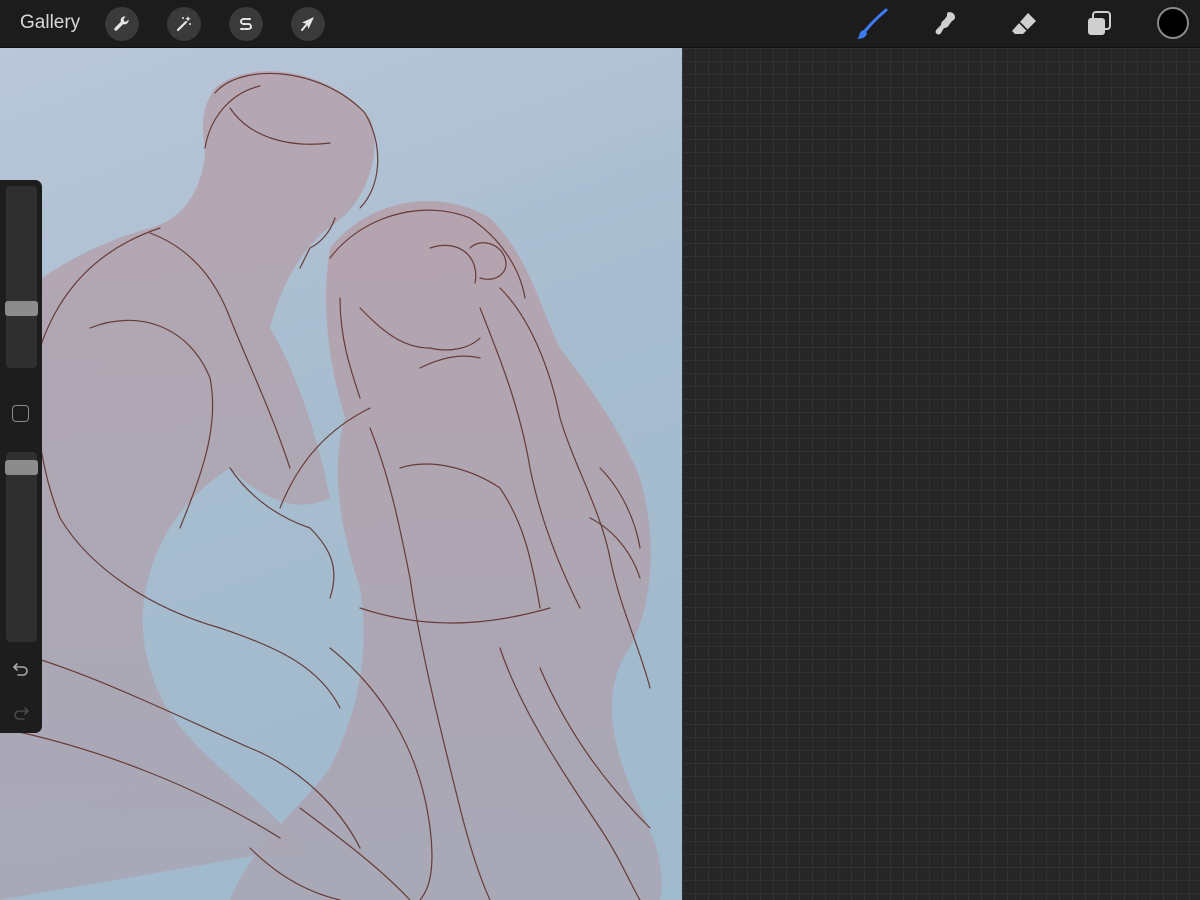 This screenshot has width=1200, height=900. Describe the element at coordinates (21, 308) in the screenshot. I see `brush-size-thumb` at that location.